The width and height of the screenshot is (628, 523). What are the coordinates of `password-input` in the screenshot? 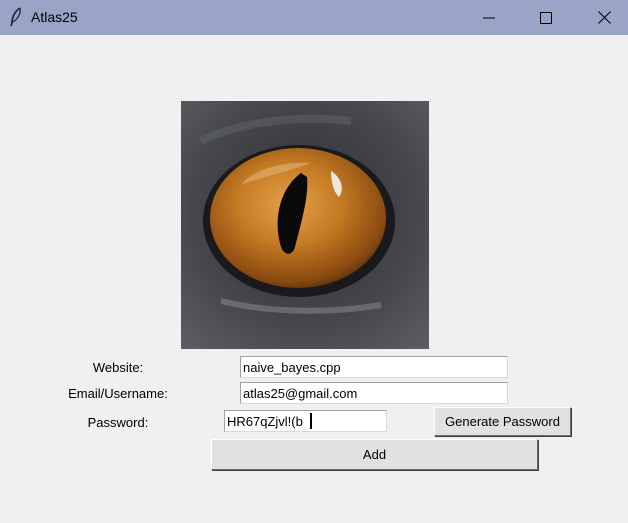 It's located at (305, 421).